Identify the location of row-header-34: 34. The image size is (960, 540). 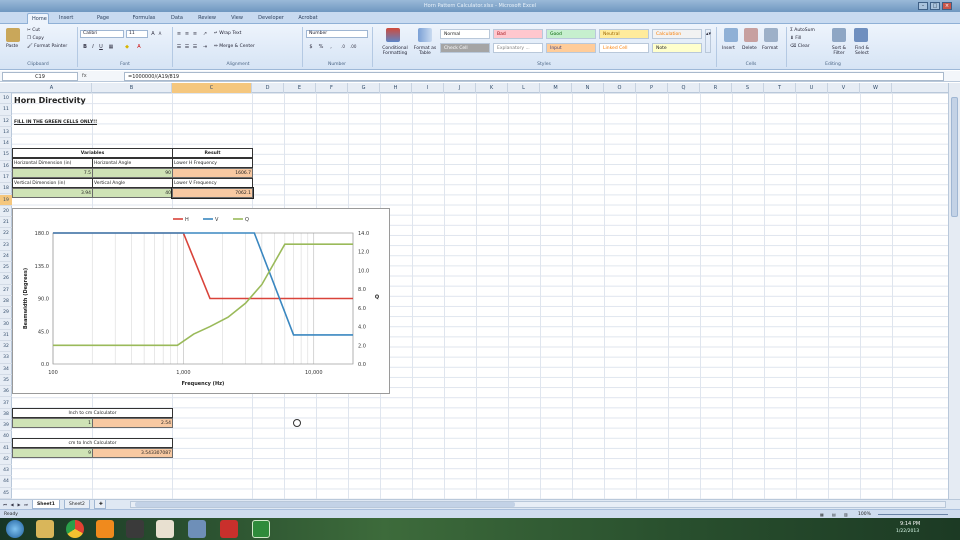
(6, 369).